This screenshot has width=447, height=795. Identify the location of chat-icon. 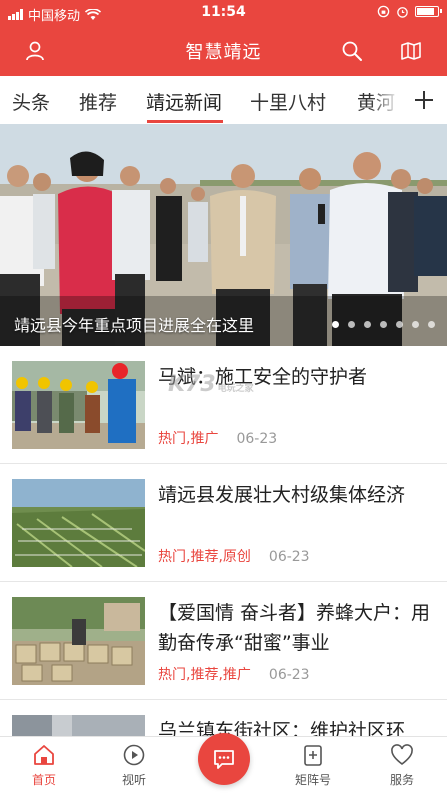
(224, 759).